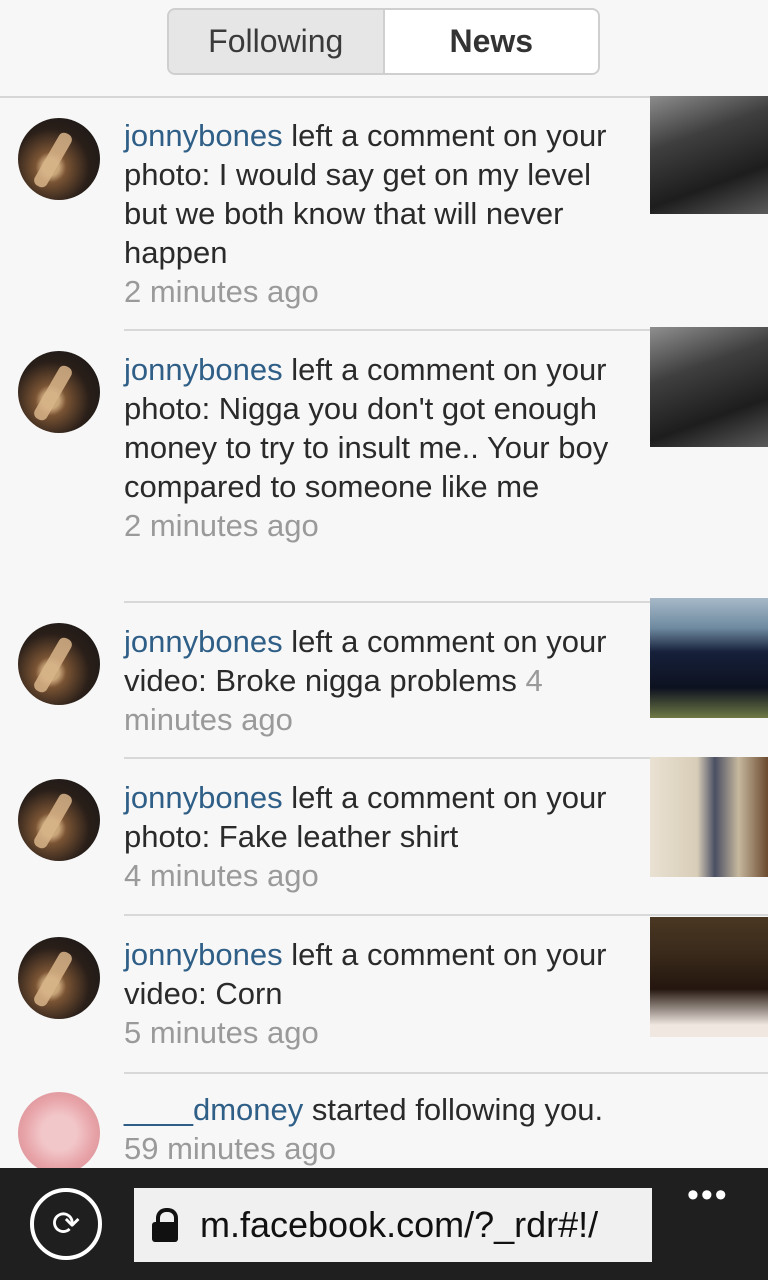  I want to click on url-text: m.facebook.com/?_rdr#!/, so click(399, 1224).